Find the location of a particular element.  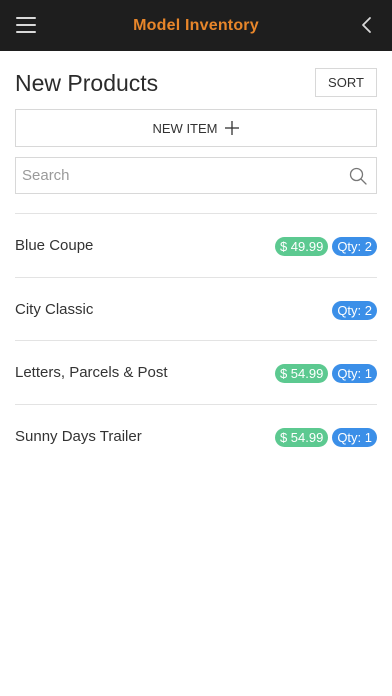

list-item: Letters, Parcels & Post $ 54.99 Qty: 1 is located at coordinates (196, 372).